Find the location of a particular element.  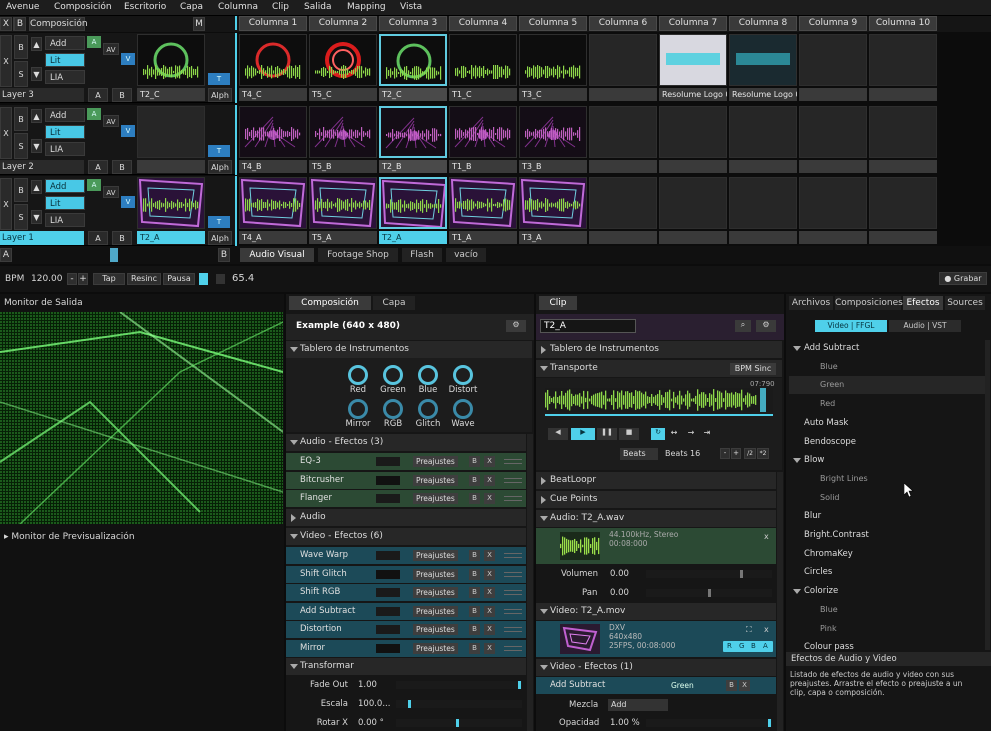

layer-deck-a: A is located at coordinates (98, 95).